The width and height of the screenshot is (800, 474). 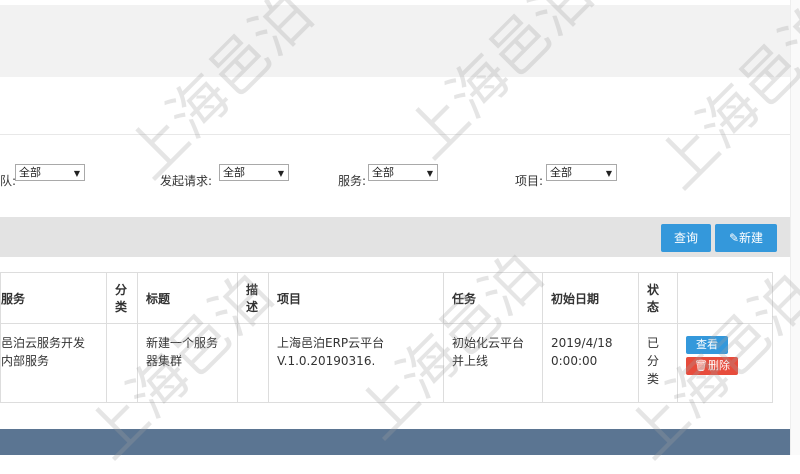 What do you see at coordinates (182, 343) in the screenshot?
I see `cell-title-line1: 新建一个服务` at bounding box center [182, 343].